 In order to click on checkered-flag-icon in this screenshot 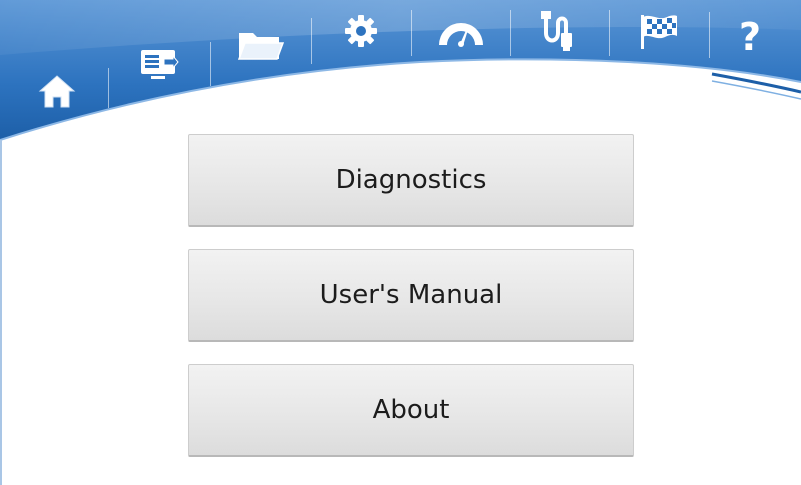, I will do `click(659, 32)`.